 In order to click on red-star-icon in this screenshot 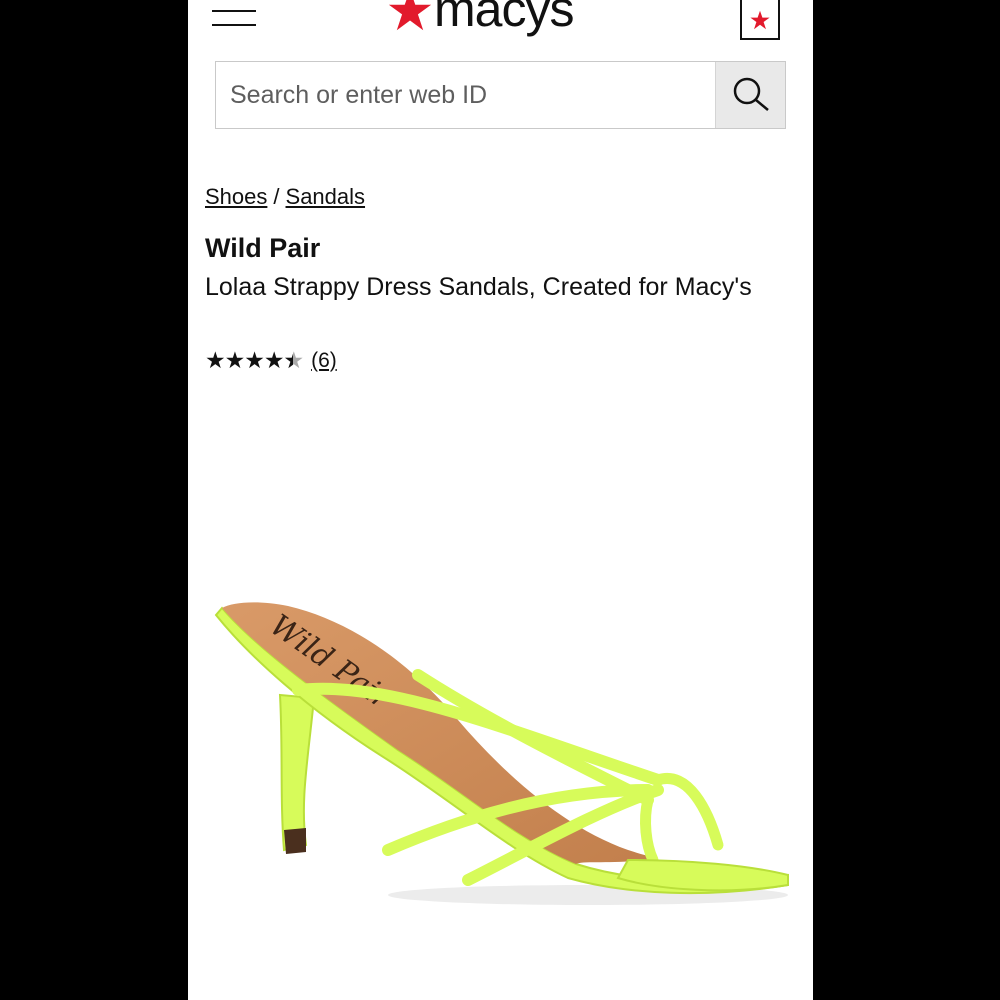, I will do `click(410, 15)`.